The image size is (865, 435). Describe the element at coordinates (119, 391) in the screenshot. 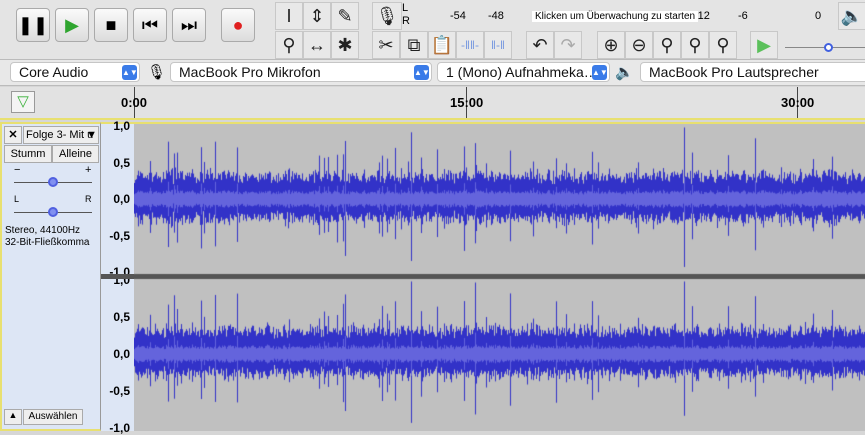

I see `amplitude-label: -0,5` at that location.